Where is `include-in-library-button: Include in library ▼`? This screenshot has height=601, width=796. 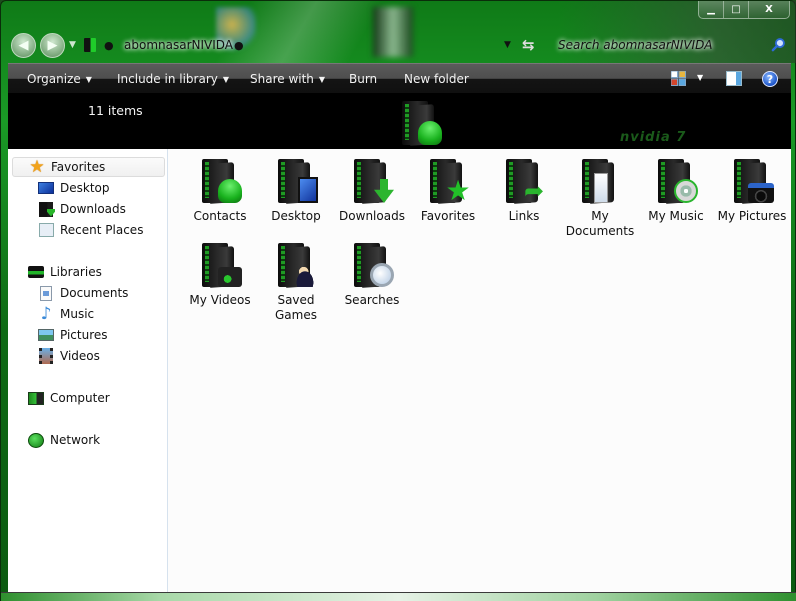 include-in-library-button: Include in library ▼ is located at coordinates (173, 79).